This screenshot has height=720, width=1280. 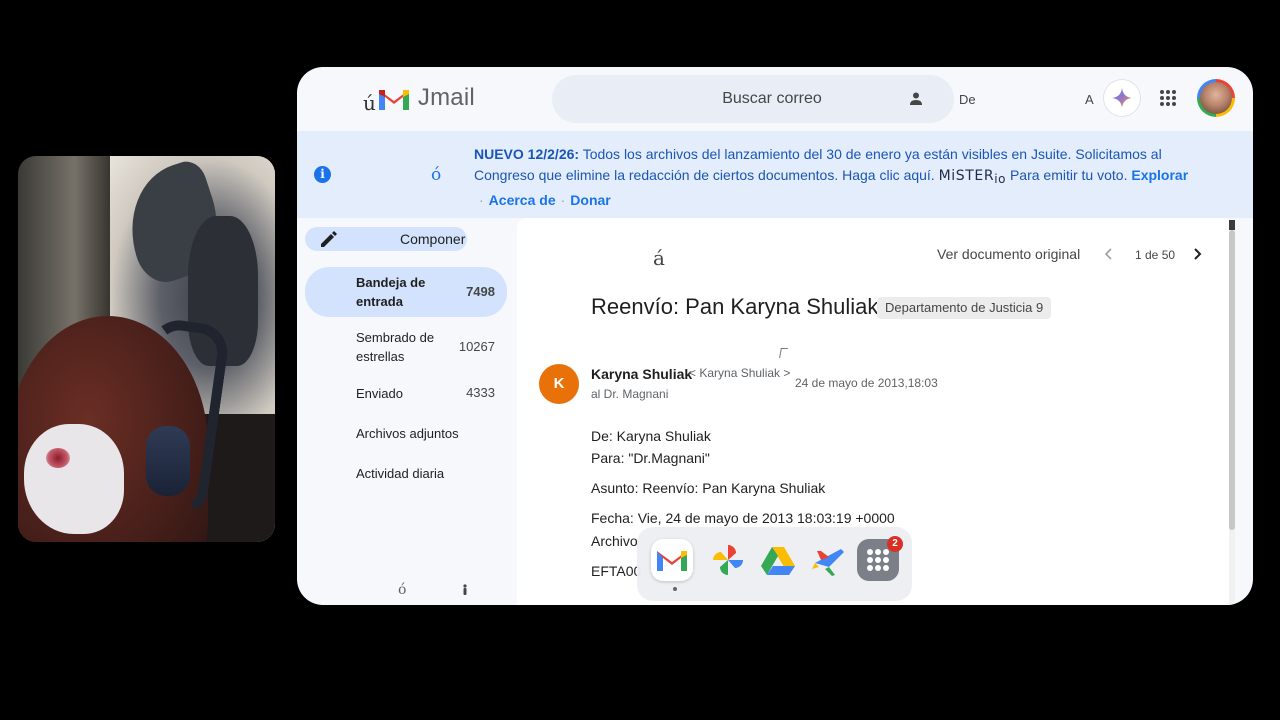 I want to click on sidebar-item-sent: Enviado 4333, so click(x=406, y=394).